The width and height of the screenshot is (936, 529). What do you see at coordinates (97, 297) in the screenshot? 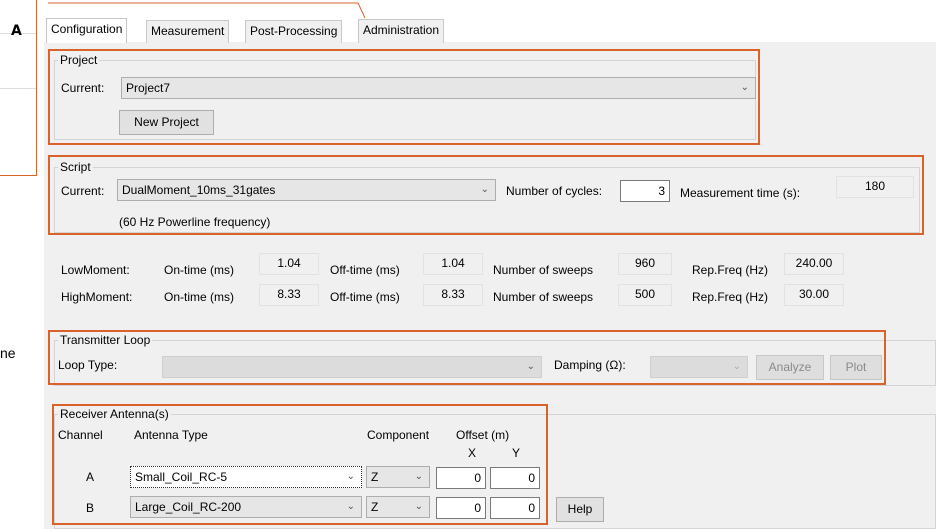
I see `high-moment-label: HighMoment:` at bounding box center [97, 297].